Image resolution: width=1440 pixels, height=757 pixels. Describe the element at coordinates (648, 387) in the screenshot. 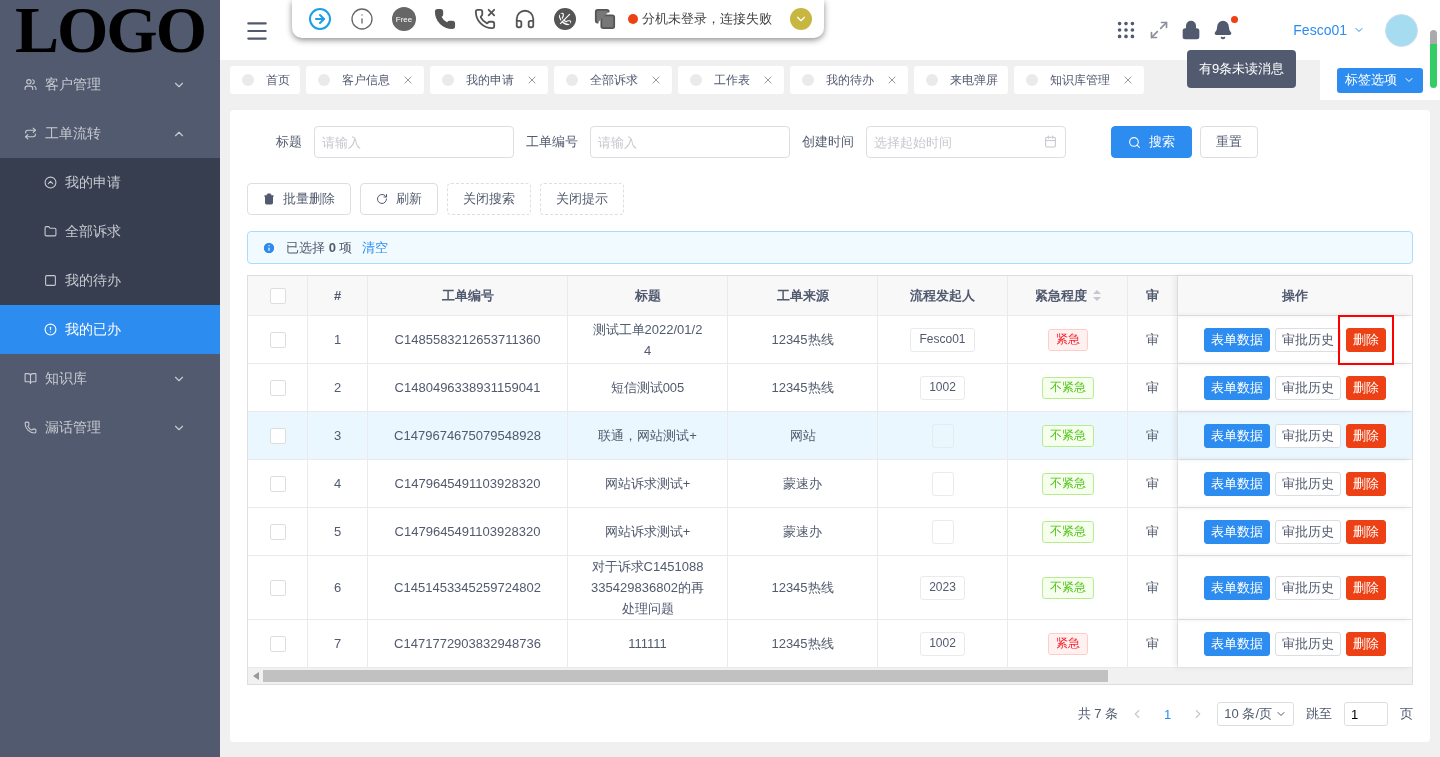

I see `table-cell: 短信测试005` at that location.